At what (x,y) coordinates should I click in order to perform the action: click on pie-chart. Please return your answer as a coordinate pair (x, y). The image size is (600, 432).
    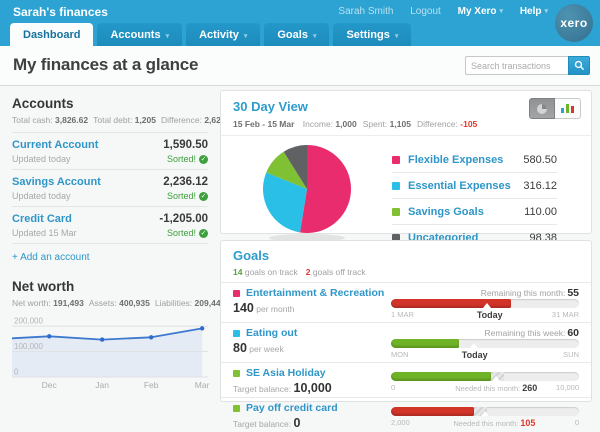
    Looking at the image, I should click on (307, 193).